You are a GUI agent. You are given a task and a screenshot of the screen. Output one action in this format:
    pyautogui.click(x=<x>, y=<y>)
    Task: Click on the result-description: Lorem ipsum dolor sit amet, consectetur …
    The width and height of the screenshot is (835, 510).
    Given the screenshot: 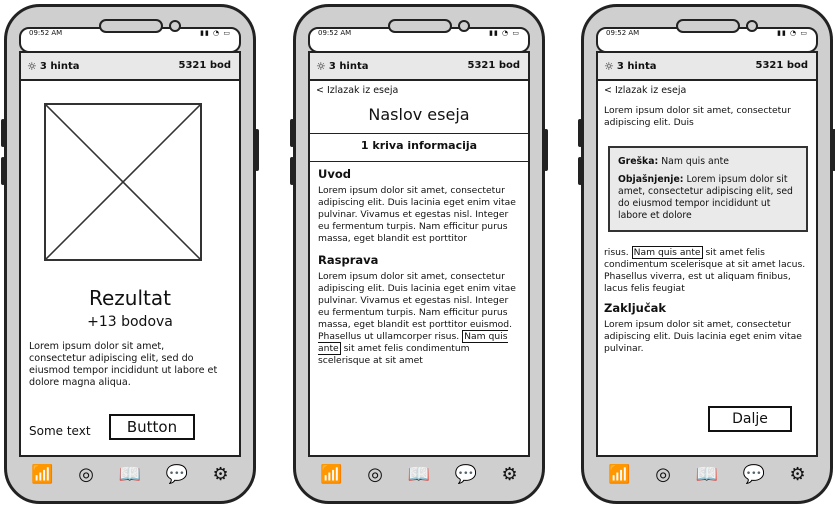 What is the action you would take?
    pyautogui.click(x=123, y=364)
    